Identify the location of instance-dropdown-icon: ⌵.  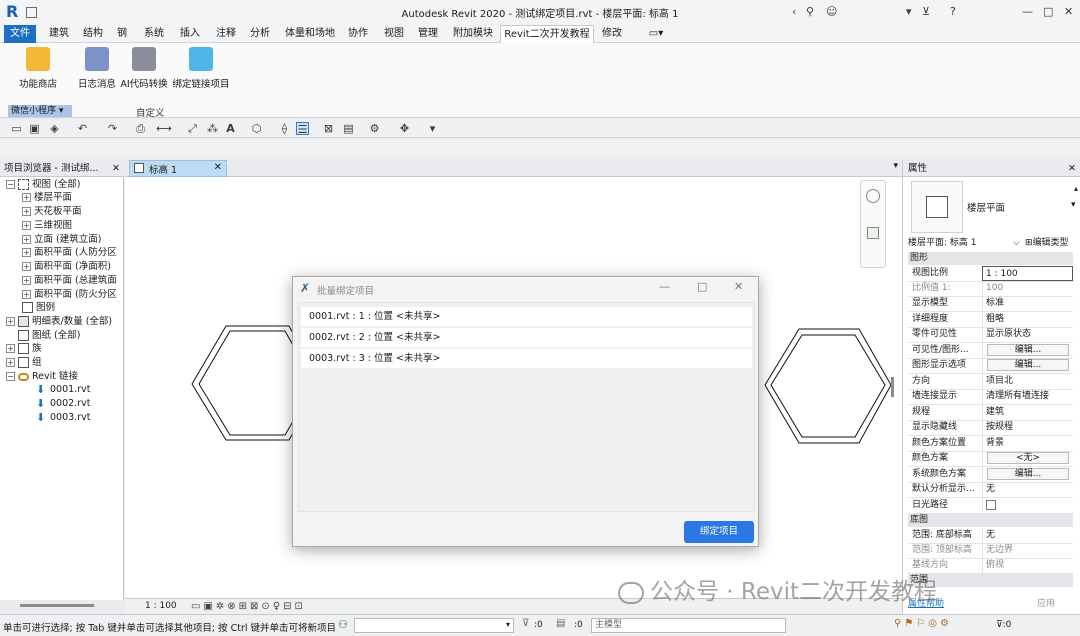
(1016, 243).